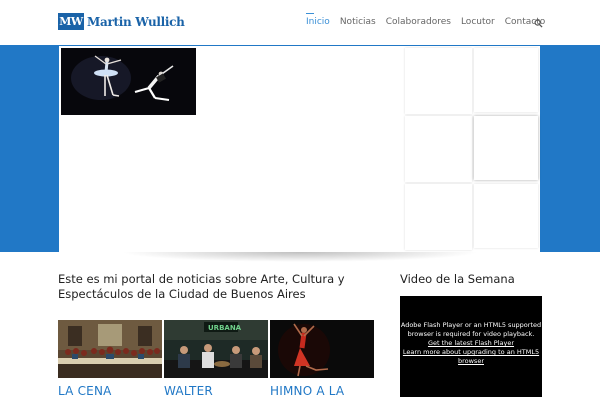 This screenshot has width=600, height=400. What do you see at coordinates (110, 391) in the screenshot?
I see `news-title-la-cena: LA CENA` at bounding box center [110, 391].